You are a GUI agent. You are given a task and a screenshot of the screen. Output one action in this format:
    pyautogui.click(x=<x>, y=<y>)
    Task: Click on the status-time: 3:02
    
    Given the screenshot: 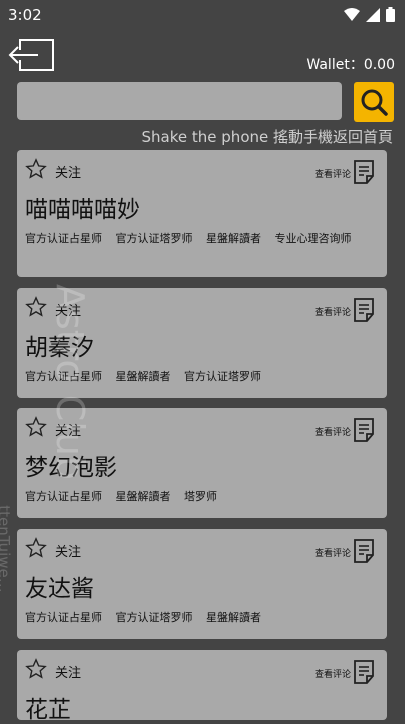 What is the action you would take?
    pyautogui.click(x=25, y=15)
    